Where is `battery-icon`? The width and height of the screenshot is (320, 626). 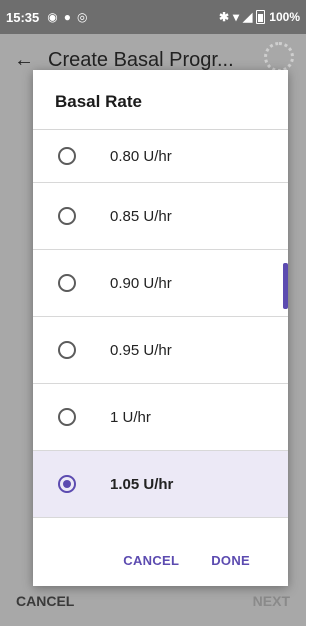
battery-icon is located at coordinates (261, 17).